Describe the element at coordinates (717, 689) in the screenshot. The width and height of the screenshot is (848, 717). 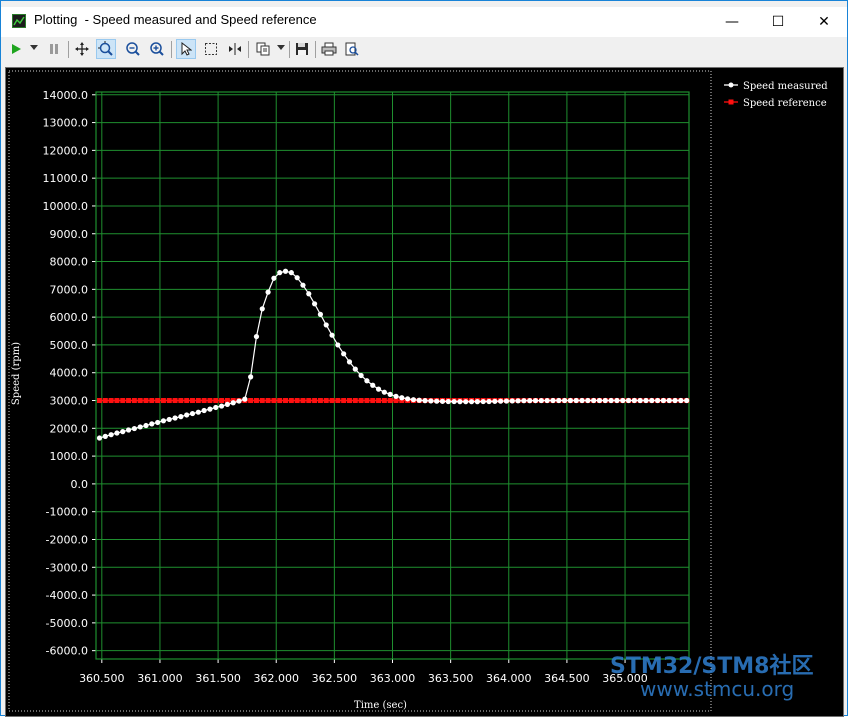
I see `watermark-line2: www.stmcu.org` at that location.